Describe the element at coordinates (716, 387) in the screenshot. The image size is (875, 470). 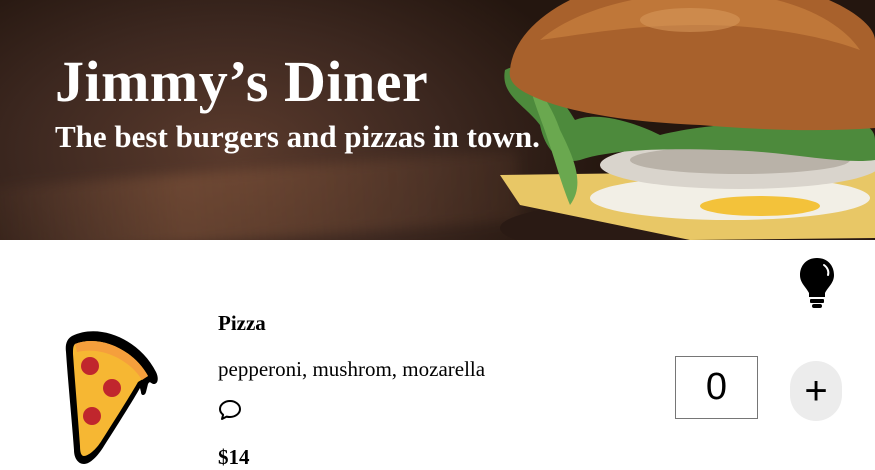
I see `quantity-field: 0` at that location.